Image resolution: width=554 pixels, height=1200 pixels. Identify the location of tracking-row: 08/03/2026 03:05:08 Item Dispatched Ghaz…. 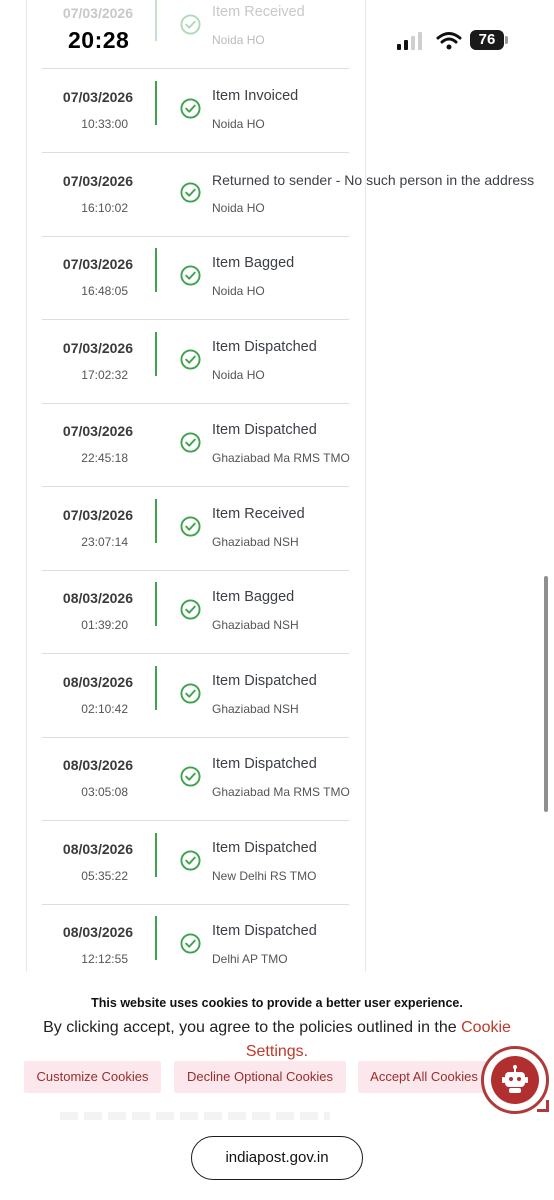
(196, 779).